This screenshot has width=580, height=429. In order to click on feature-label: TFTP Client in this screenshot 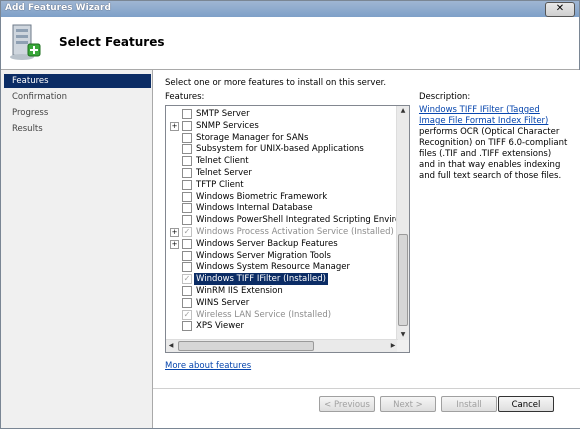, I will do `click(220, 184)`.